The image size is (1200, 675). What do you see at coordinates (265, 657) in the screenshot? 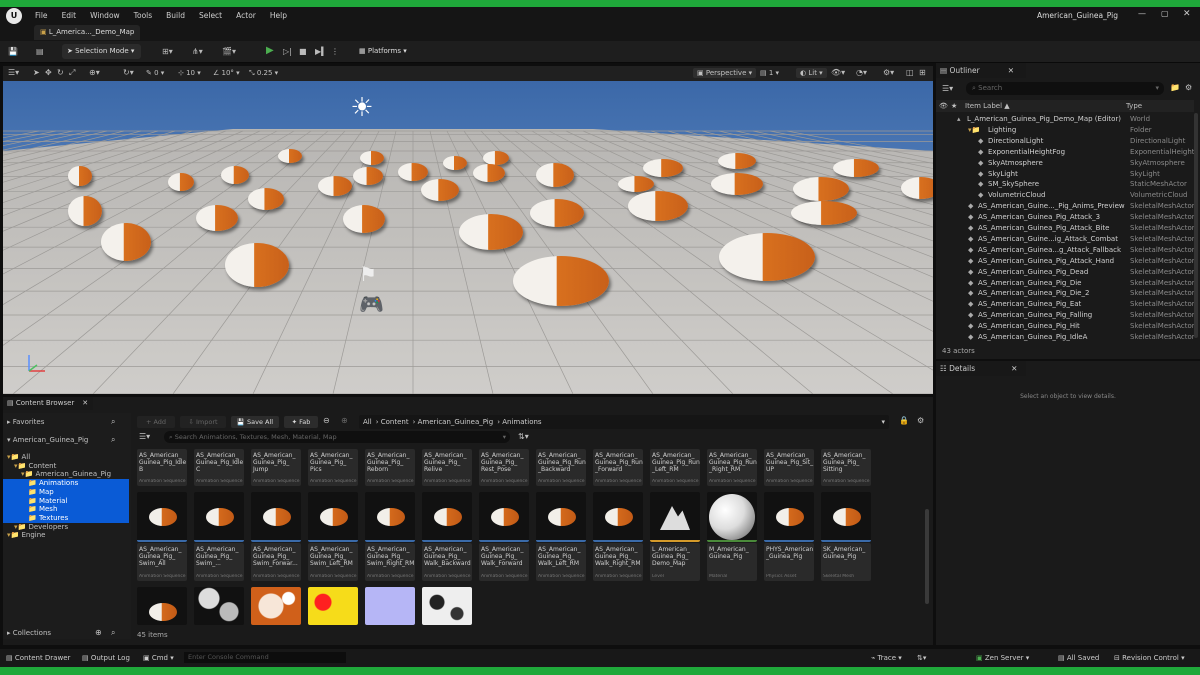
I see `console-input: Enter Console Command` at bounding box center [265, 657].